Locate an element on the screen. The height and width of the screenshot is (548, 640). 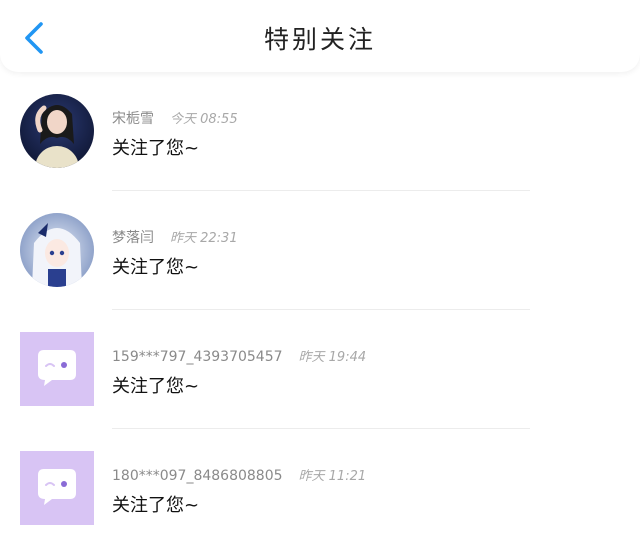
notification-meta: 180***097_8486808805 昨天 11:21 is located at coordinates (239, 474).